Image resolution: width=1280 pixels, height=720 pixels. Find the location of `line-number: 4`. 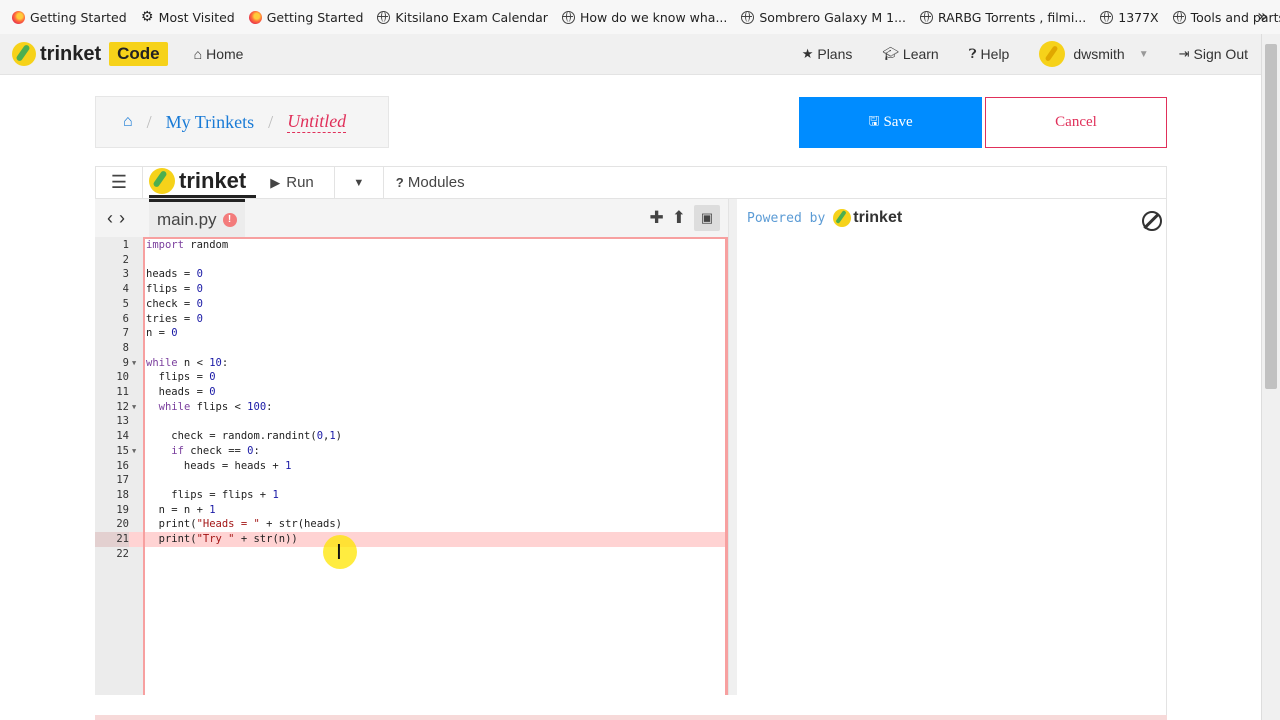

line-number: 4 is located at coordinates (125, 289).